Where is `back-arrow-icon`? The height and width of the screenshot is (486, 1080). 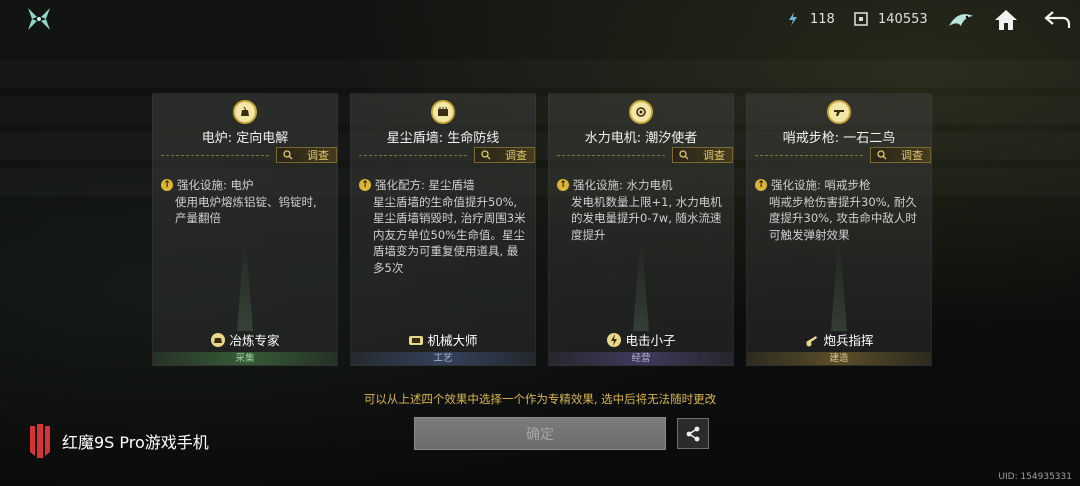
back-arrow-icon is located at coordinates (1057, 19).